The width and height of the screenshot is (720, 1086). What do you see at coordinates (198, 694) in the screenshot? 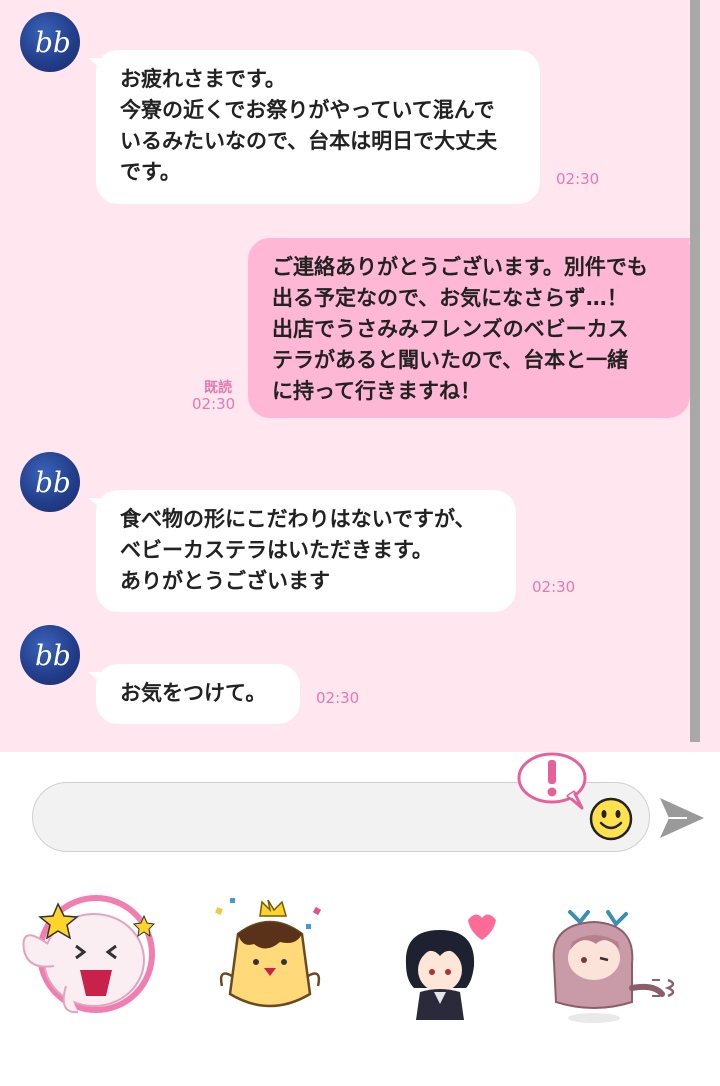
I see `message-bubble-incoming: お気をつけて。` at bounding box center [198, 694].